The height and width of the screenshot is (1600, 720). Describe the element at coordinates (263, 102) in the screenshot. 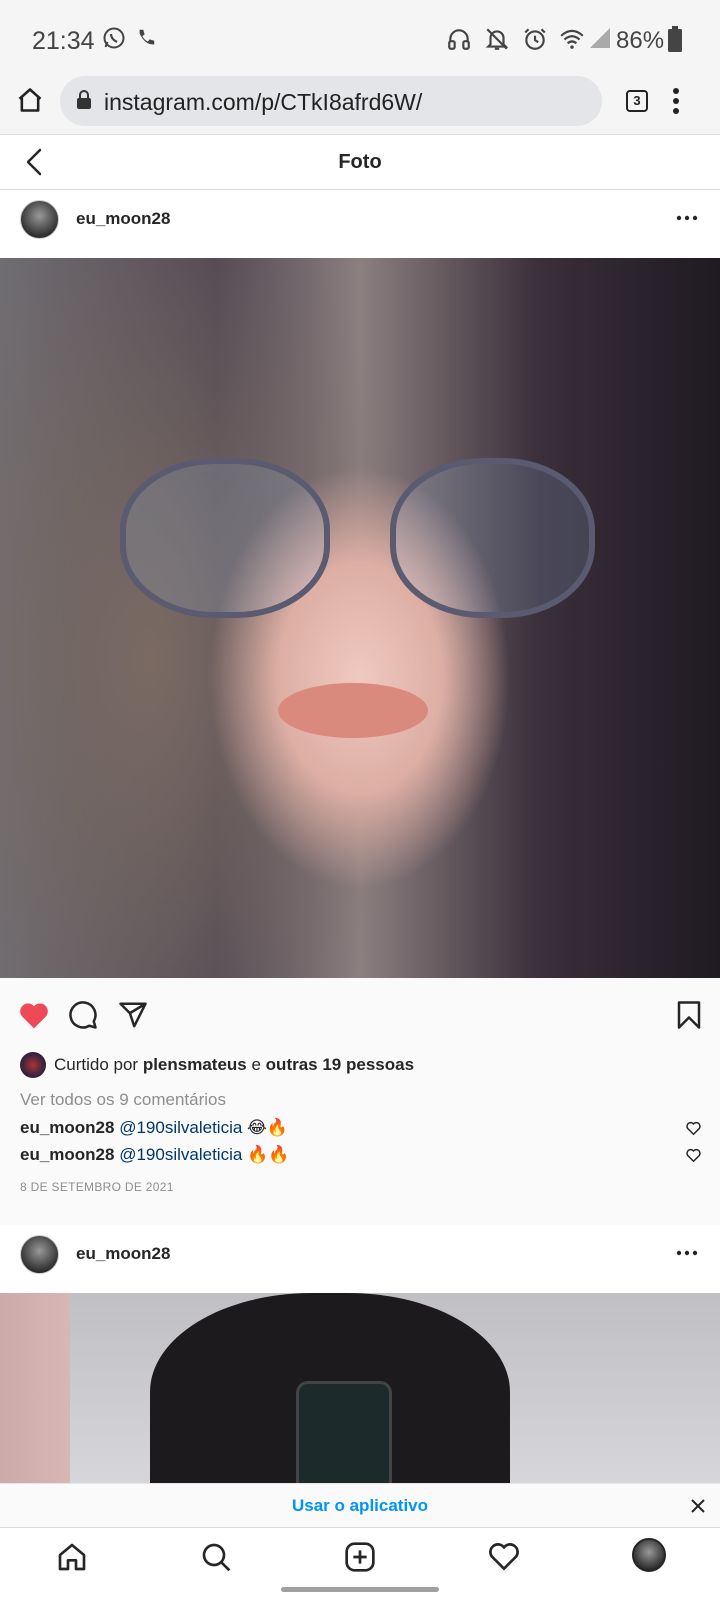

I see `url-text: instagram.com/p/CTkI8afrd6W/` at that location.